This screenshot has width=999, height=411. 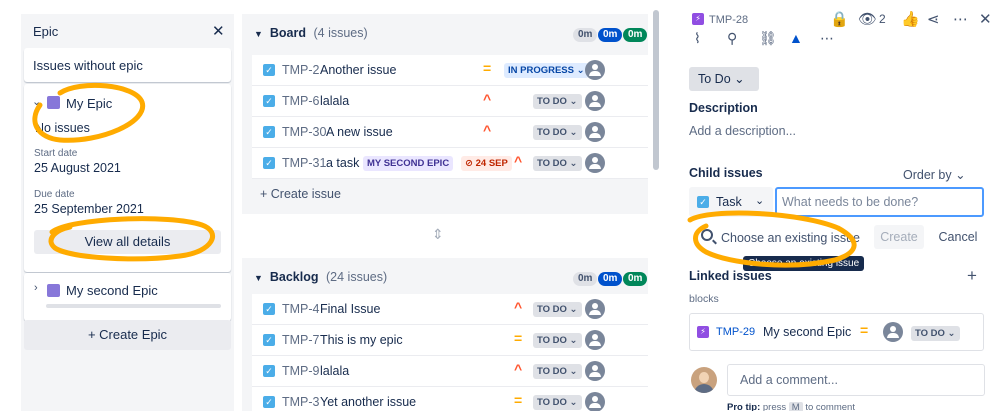 I want to click on issues-without-epic: Issues without epic, so click(x=127, y=65).